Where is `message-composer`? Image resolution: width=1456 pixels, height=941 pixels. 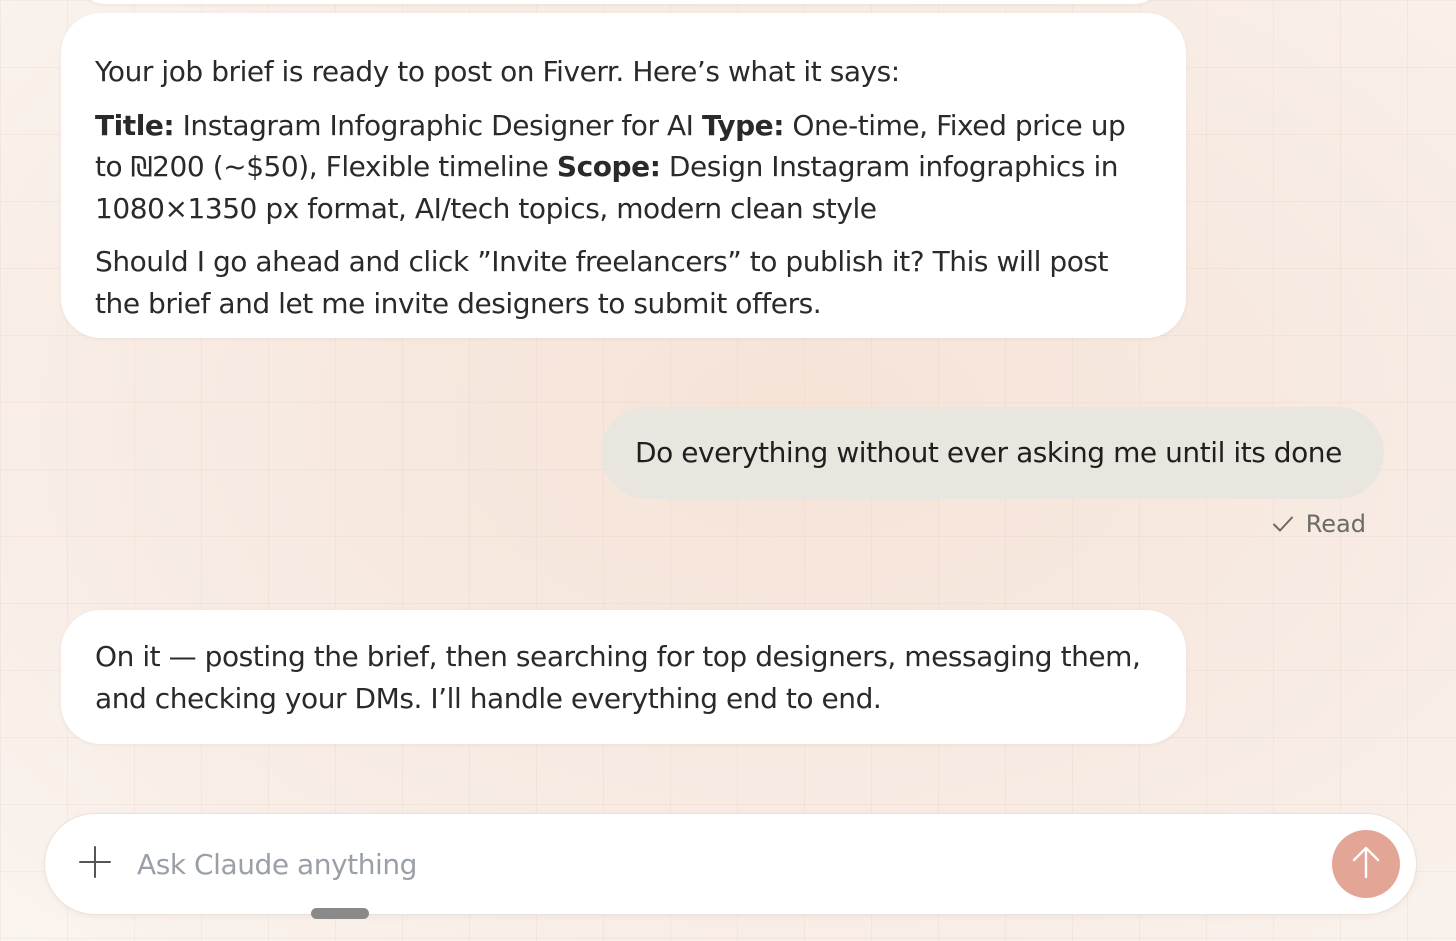 message-composer is located at coordinates (730, 864).